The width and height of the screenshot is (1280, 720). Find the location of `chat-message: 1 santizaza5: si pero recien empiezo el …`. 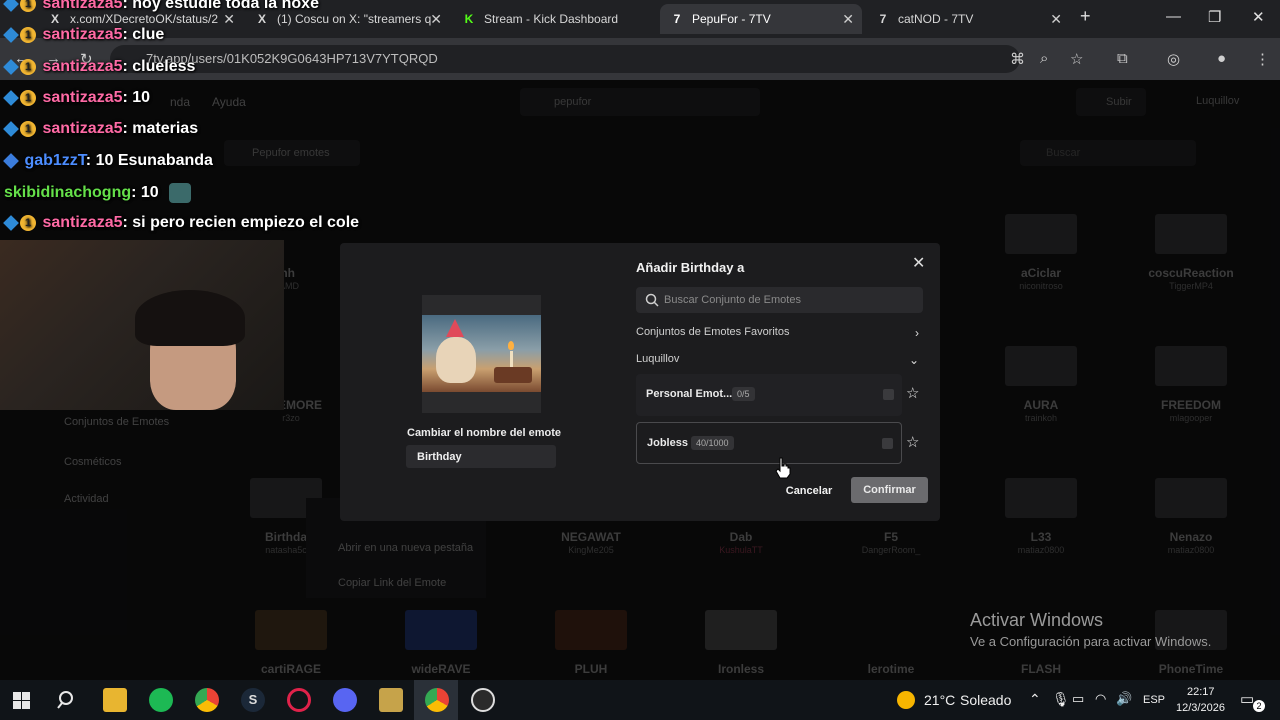

chat-message: 1 santizaza5: si pero recien empiezo el … is located at coordinates (181, 223).